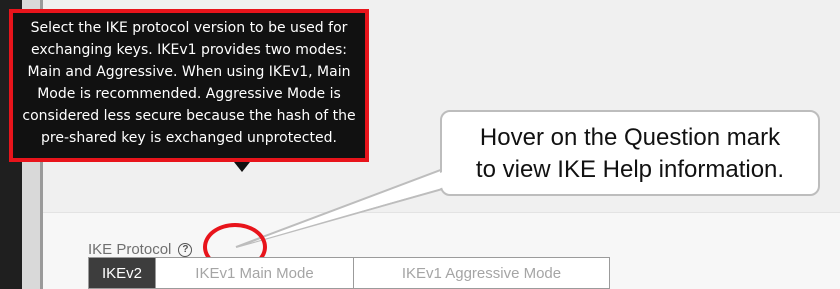  What do you see at coordinates (630, 169) in the screenshot?
I see `callout-line-2: to view IKE Help information.` at bounding box center [630, 169].